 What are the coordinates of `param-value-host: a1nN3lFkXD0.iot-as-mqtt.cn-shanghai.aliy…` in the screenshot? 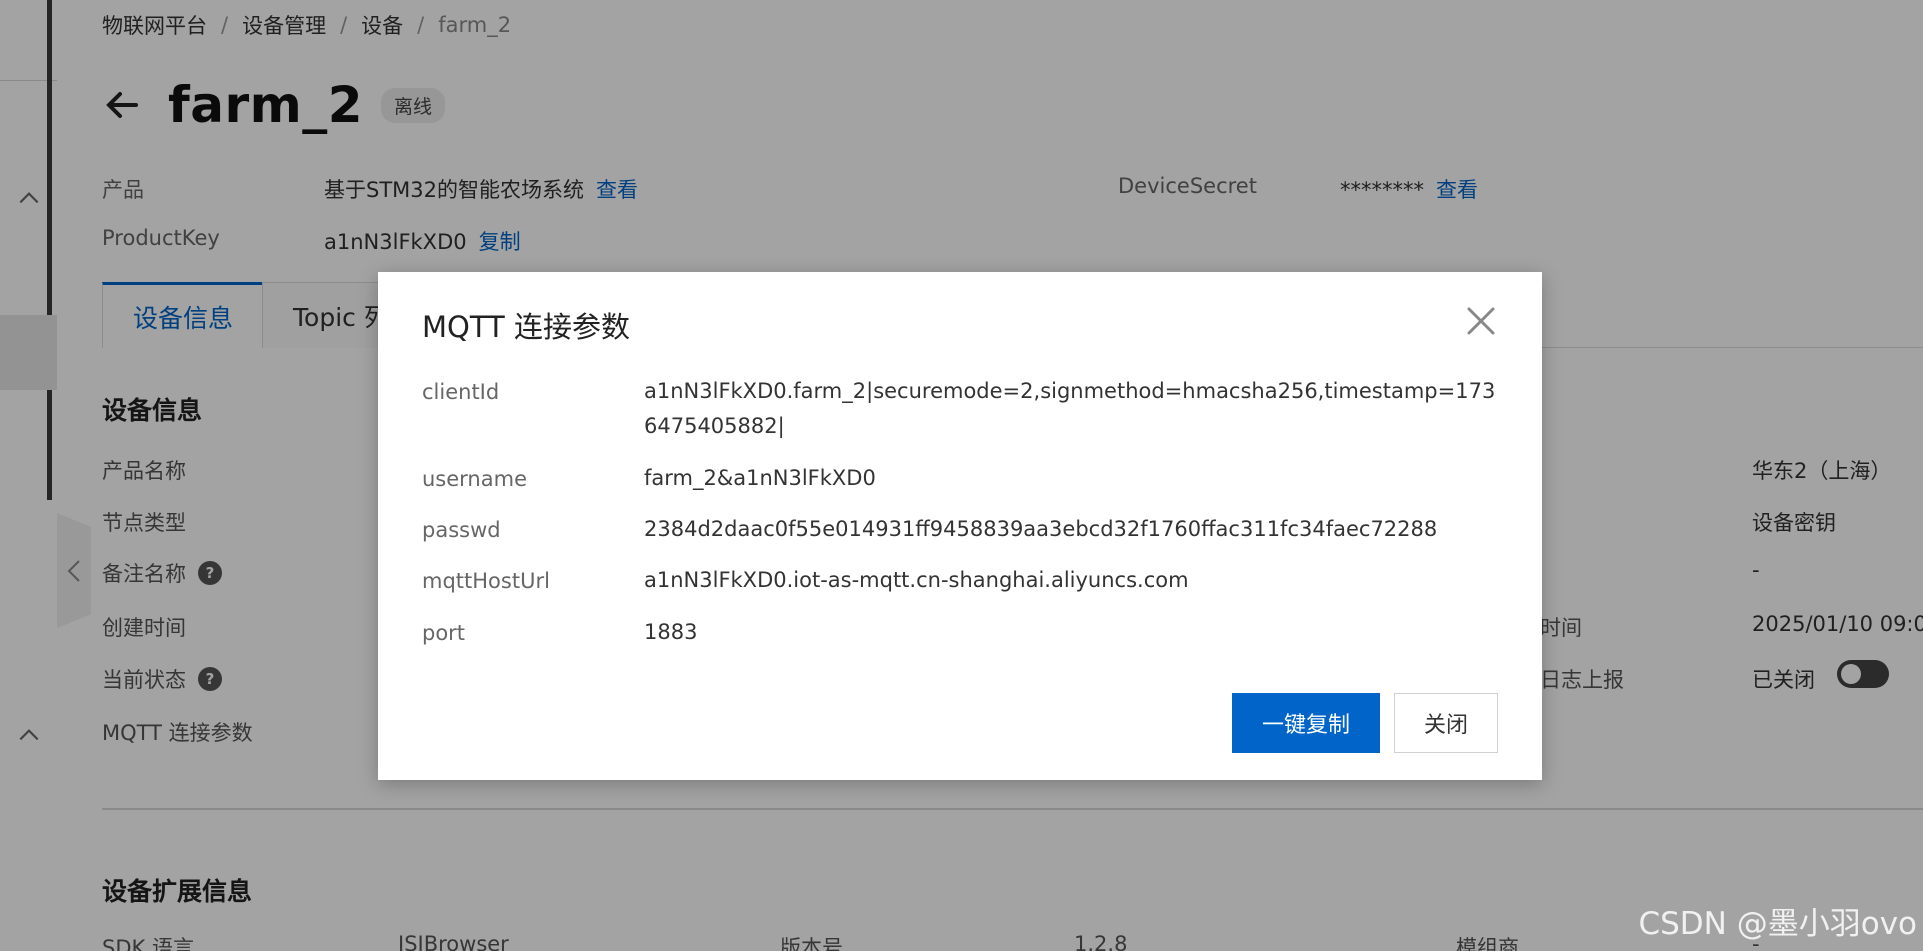 It's located at (916, 580).